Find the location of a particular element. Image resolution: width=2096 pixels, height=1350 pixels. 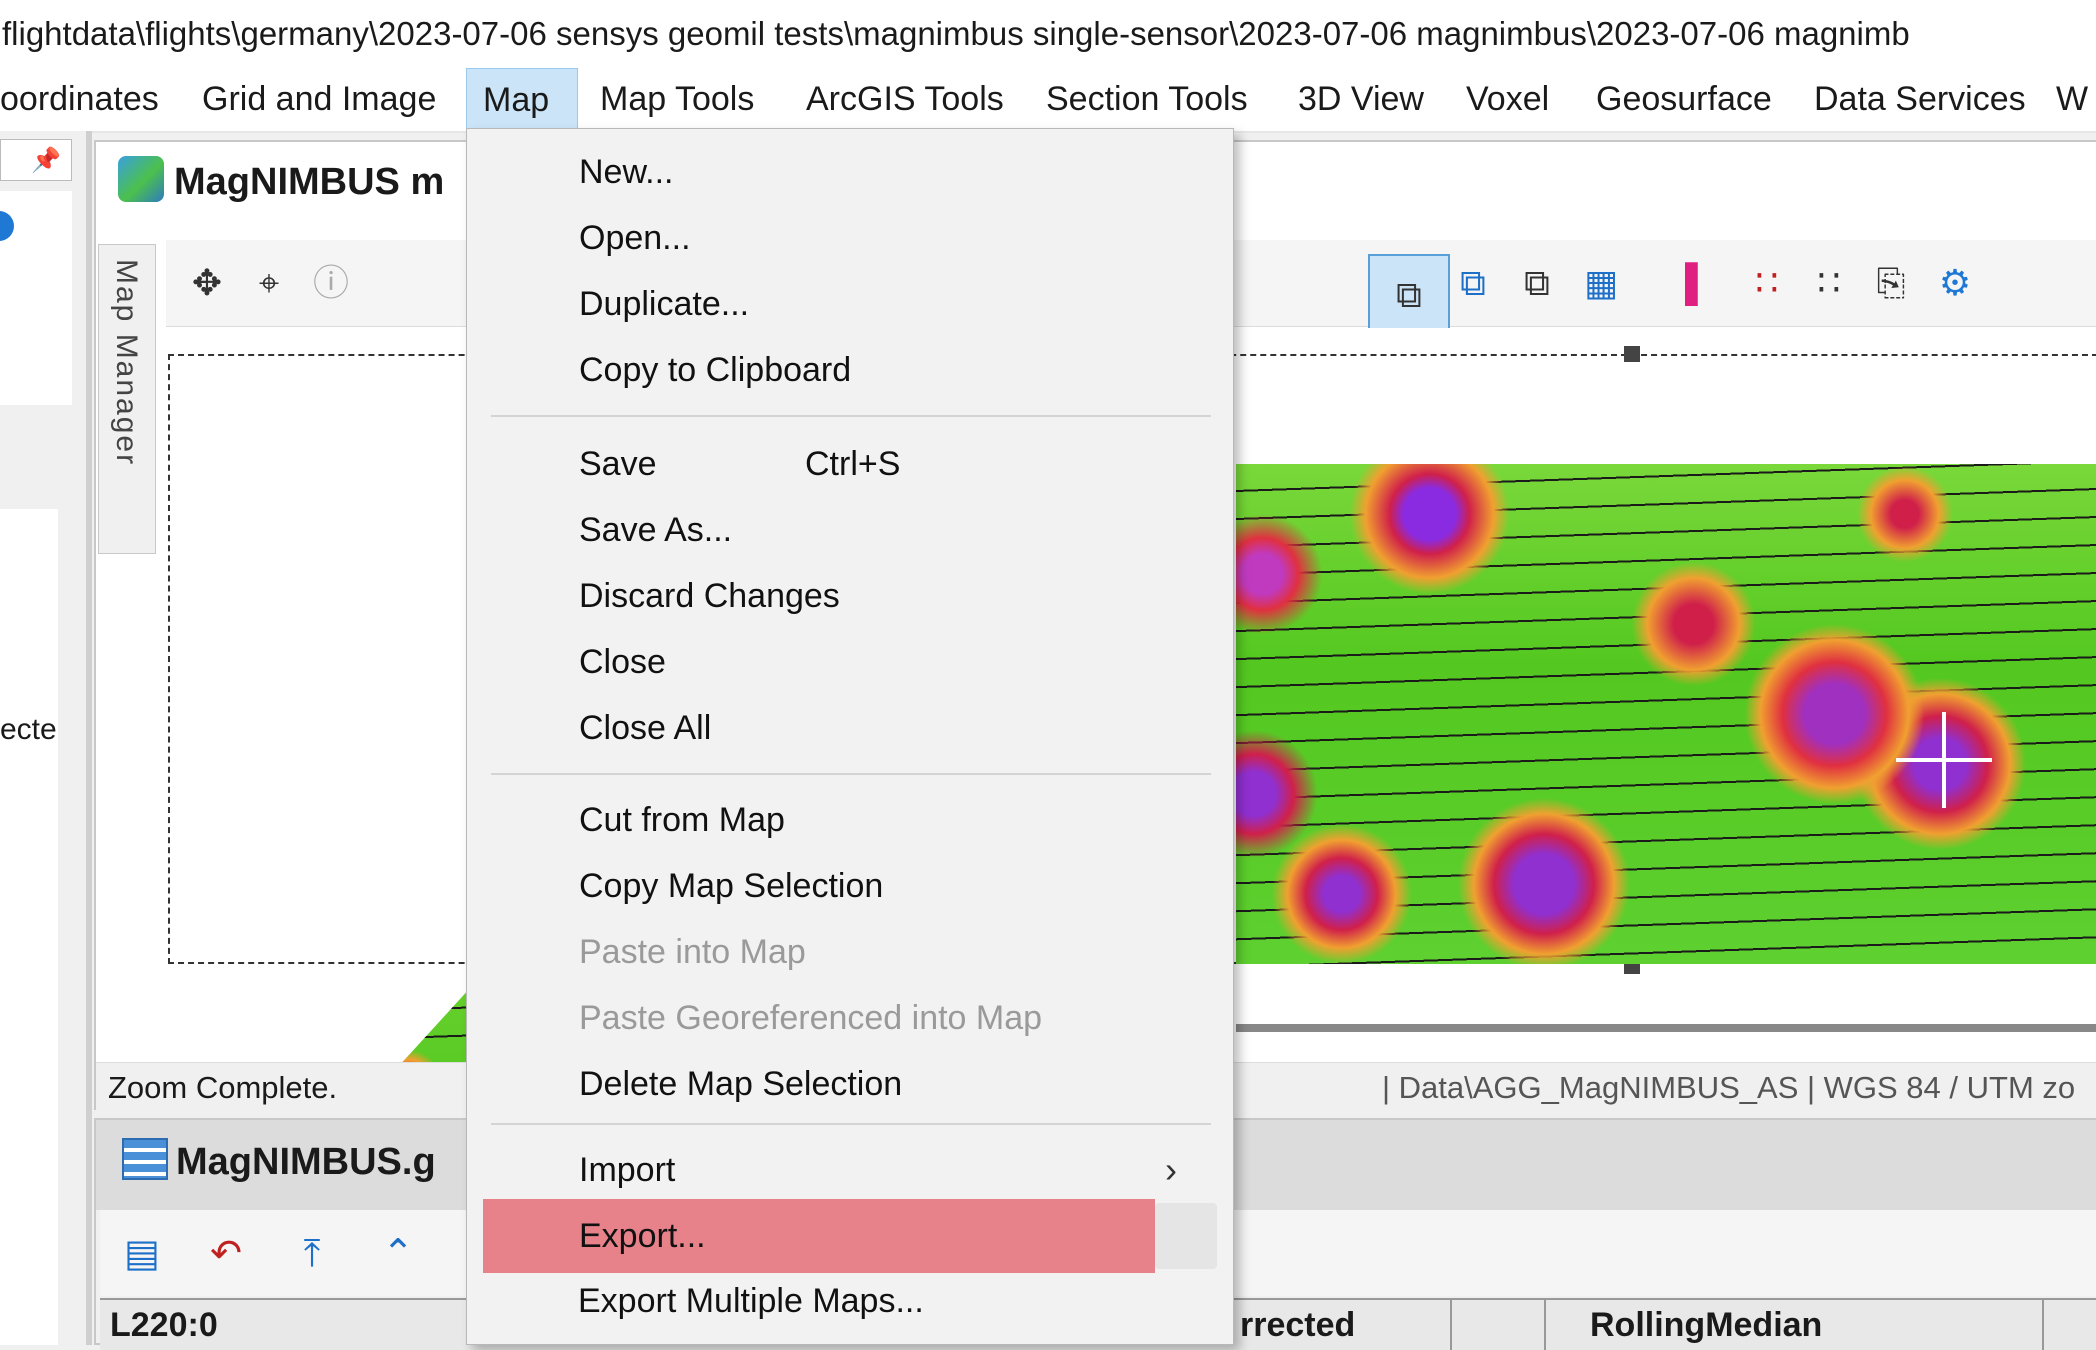

menu-arcgis-tools: ArcGIS Tools is located at coordinates (905, 99).